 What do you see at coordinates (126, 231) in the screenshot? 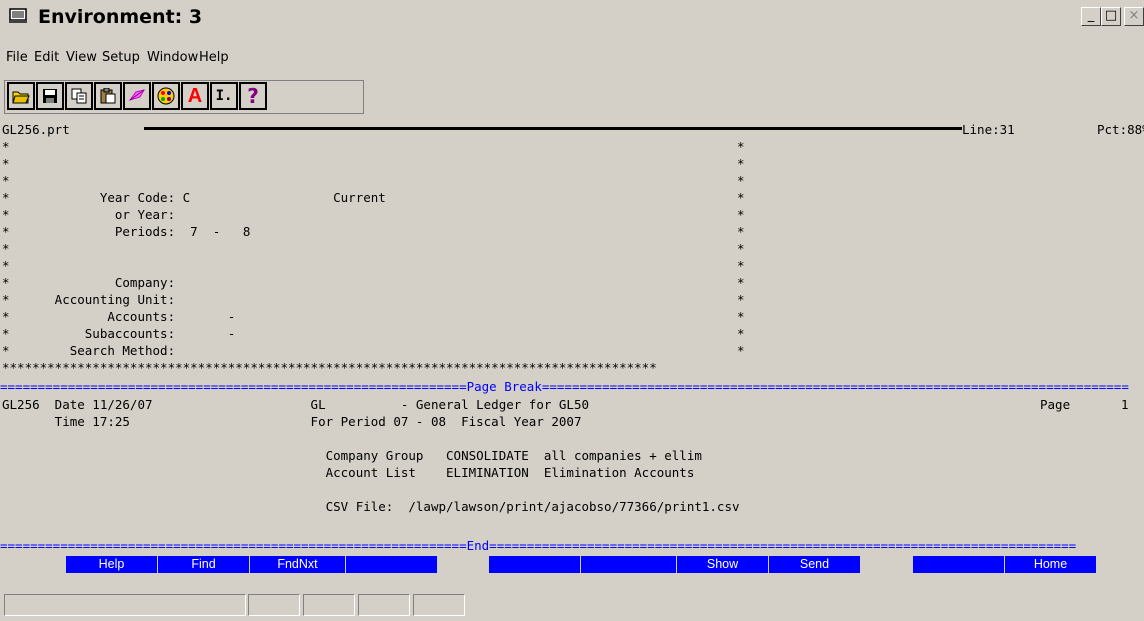
I see `periods-line: * Periods: 7 - 8` at bounding box center [126, 231].